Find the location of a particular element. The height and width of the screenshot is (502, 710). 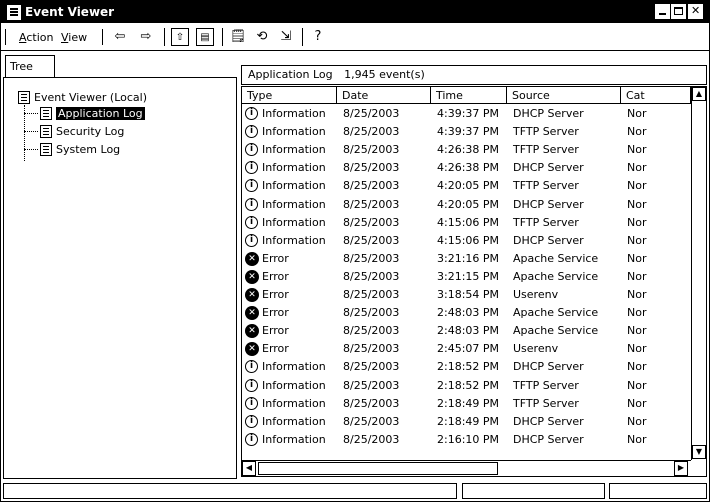

toolbar-grip is located at coordinates (102, 37).